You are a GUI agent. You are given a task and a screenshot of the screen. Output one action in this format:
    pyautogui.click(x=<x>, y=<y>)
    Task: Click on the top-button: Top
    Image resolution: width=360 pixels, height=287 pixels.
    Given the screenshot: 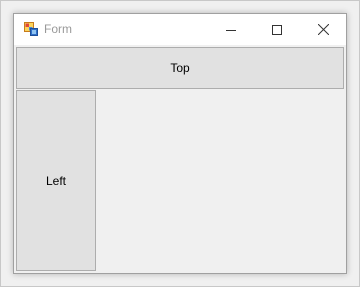 What is the action you would take?
    pyautogui.click(x=180, y=68)
    